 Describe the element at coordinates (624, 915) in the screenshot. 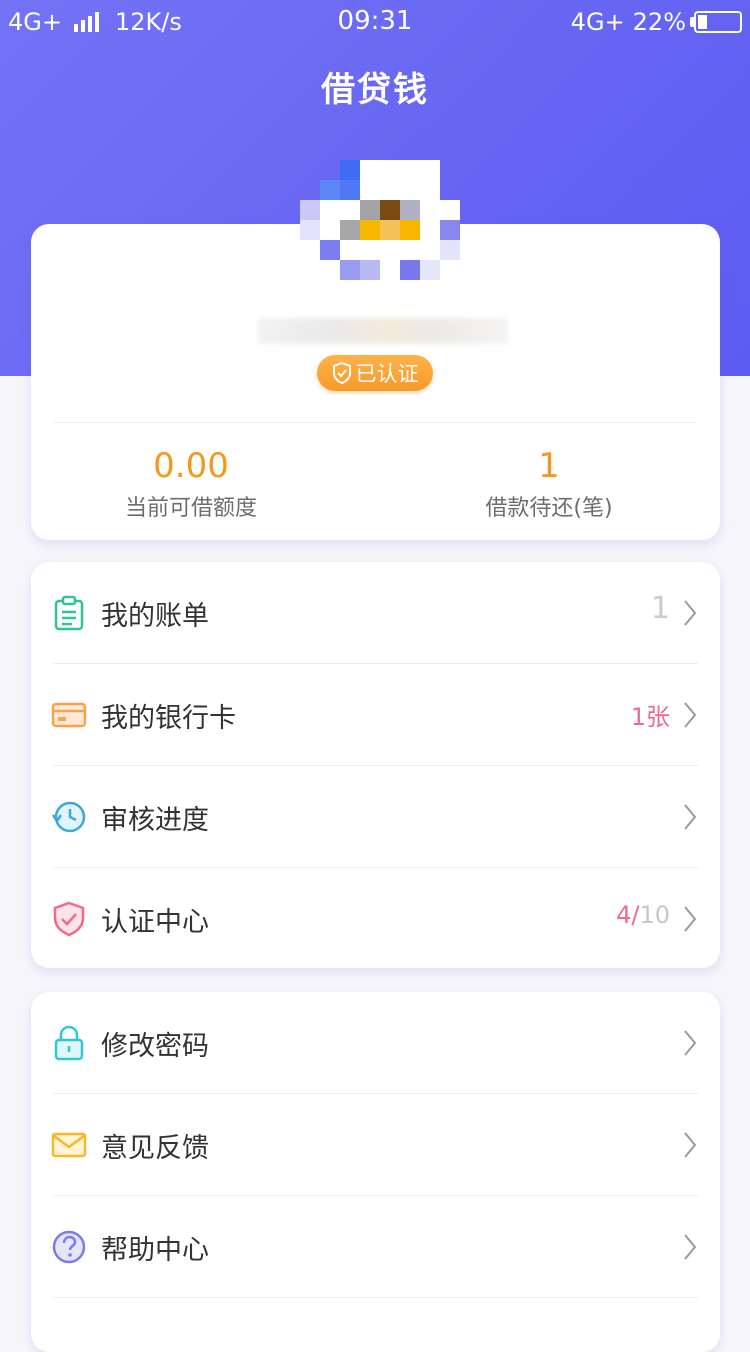

I see `verification-done-count: 4` at that location.